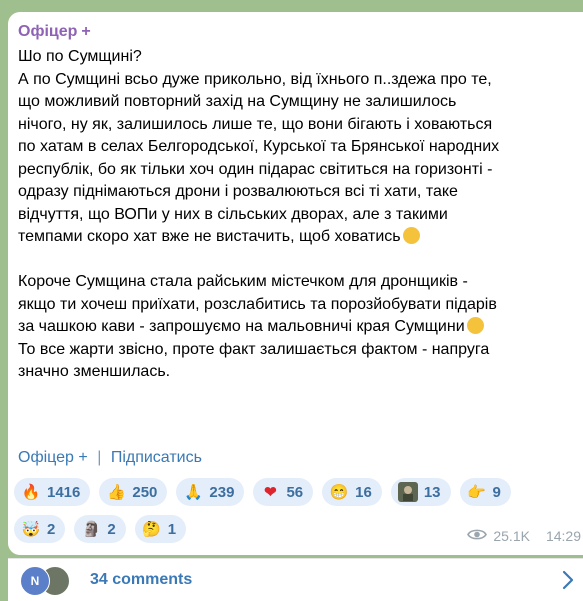 The width and height of the screenshot is (583, 601). What do you see at coordinates (193, 492) in the screenshot?
I see `pray-icon: 🙏` at bounding box center [193, 492].